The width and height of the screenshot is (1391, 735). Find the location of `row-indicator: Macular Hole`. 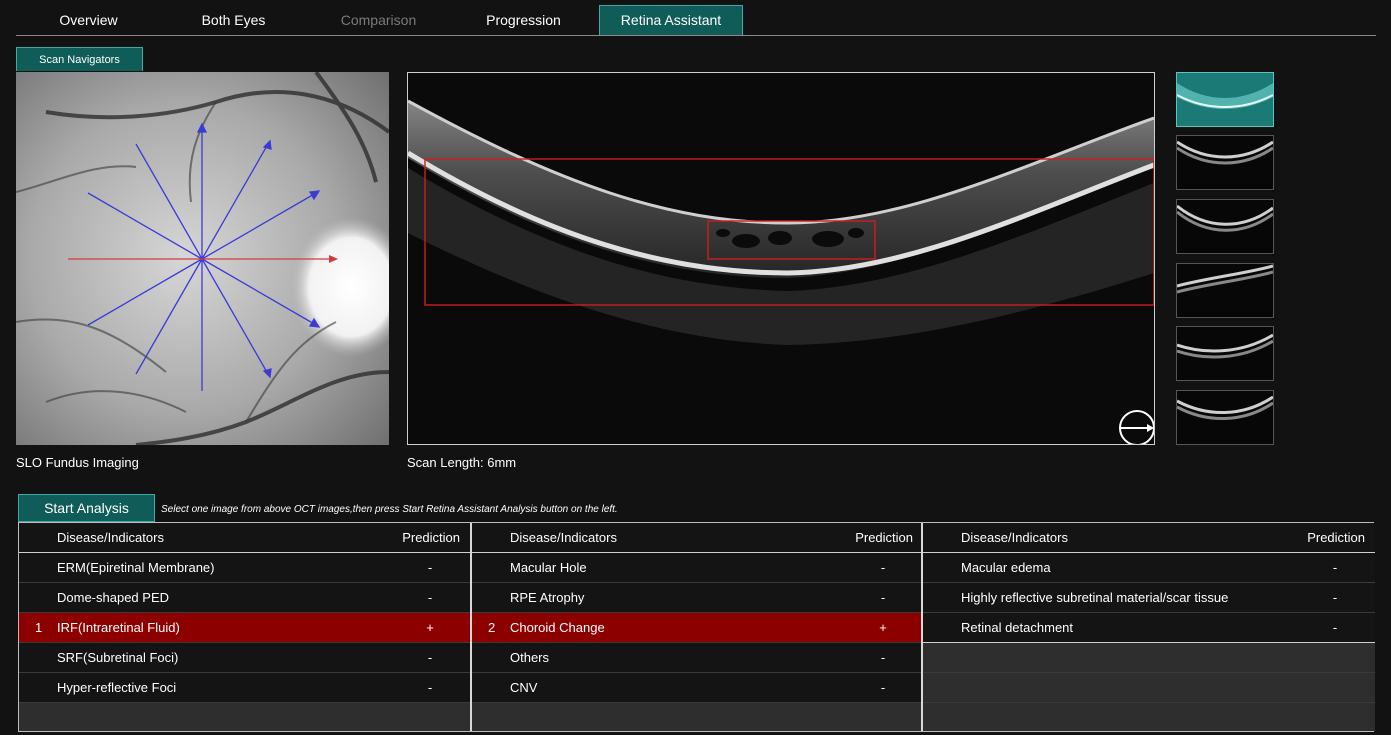

row-indicator: Macular Hole is located at coordinates (548, 567).